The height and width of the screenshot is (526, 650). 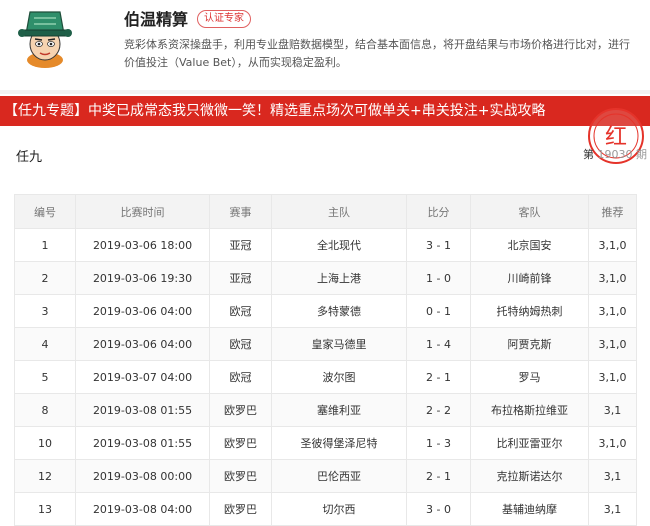 I want to click on cell-away-team: 川崎前锋, so click(x=529, y=278).